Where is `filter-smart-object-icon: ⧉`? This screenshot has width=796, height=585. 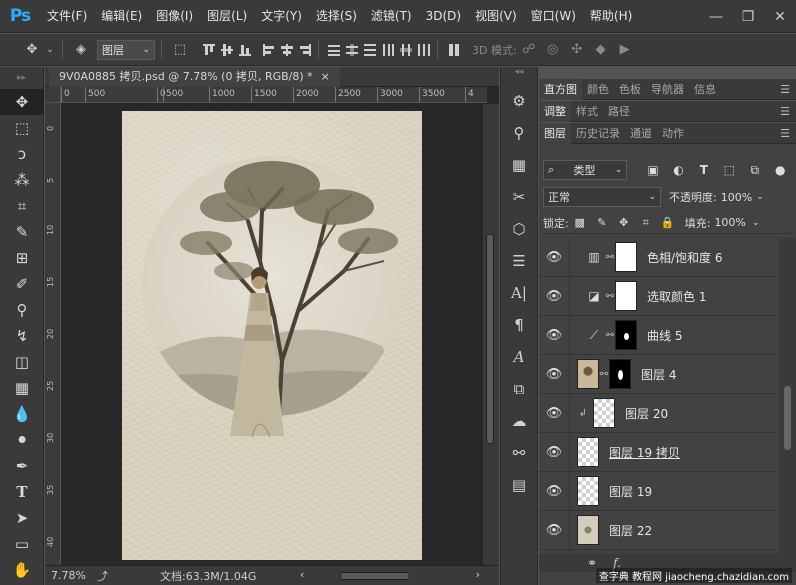
filter-smart-object-icon: ⧉ is located at coordinates (754, 170).